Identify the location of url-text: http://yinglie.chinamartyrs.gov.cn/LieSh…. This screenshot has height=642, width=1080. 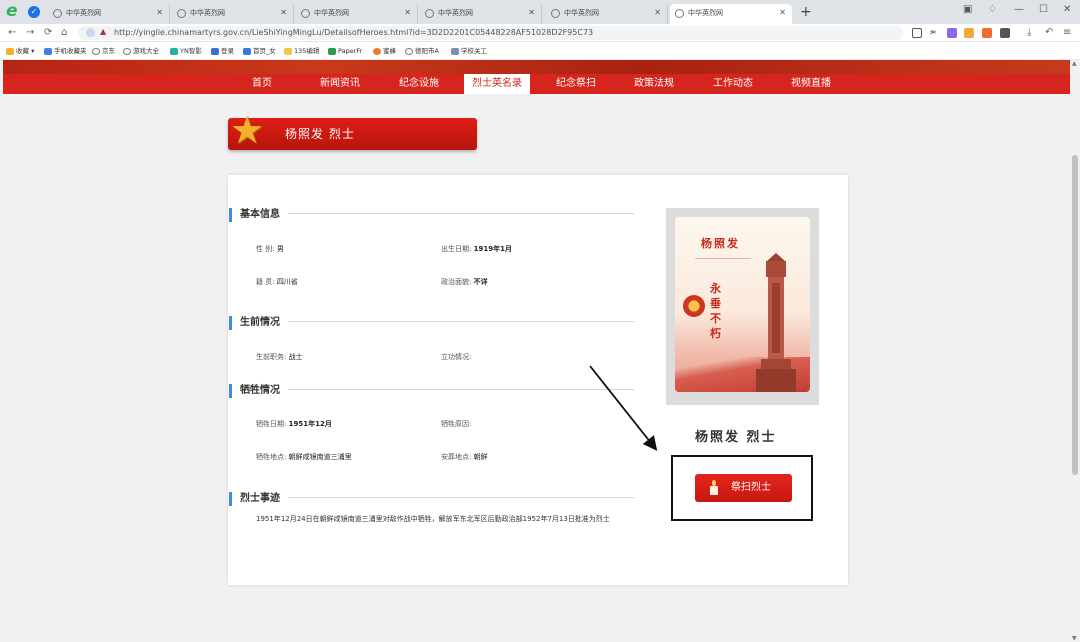
(353, 33).